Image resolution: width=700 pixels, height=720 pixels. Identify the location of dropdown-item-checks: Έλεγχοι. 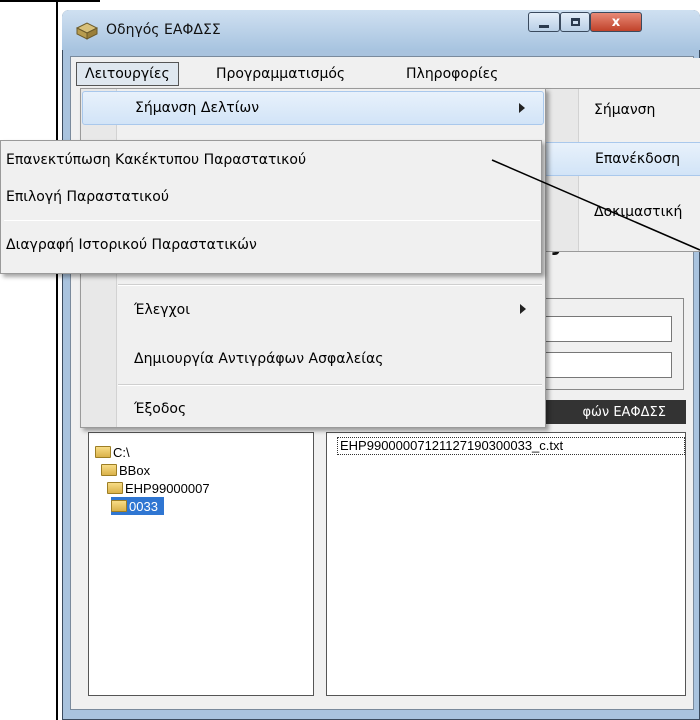
(313, 310).